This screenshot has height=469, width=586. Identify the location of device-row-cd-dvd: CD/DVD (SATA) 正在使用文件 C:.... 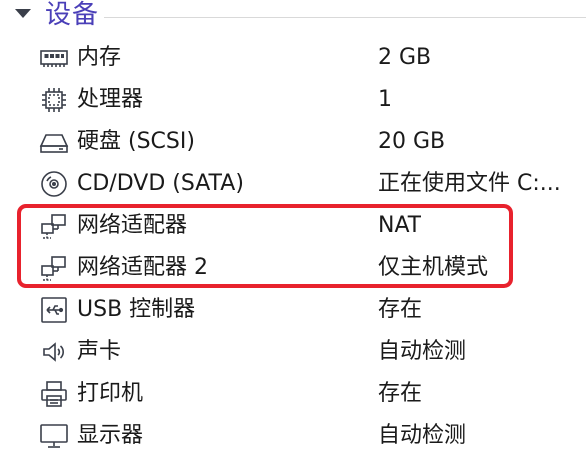
(293, 184).